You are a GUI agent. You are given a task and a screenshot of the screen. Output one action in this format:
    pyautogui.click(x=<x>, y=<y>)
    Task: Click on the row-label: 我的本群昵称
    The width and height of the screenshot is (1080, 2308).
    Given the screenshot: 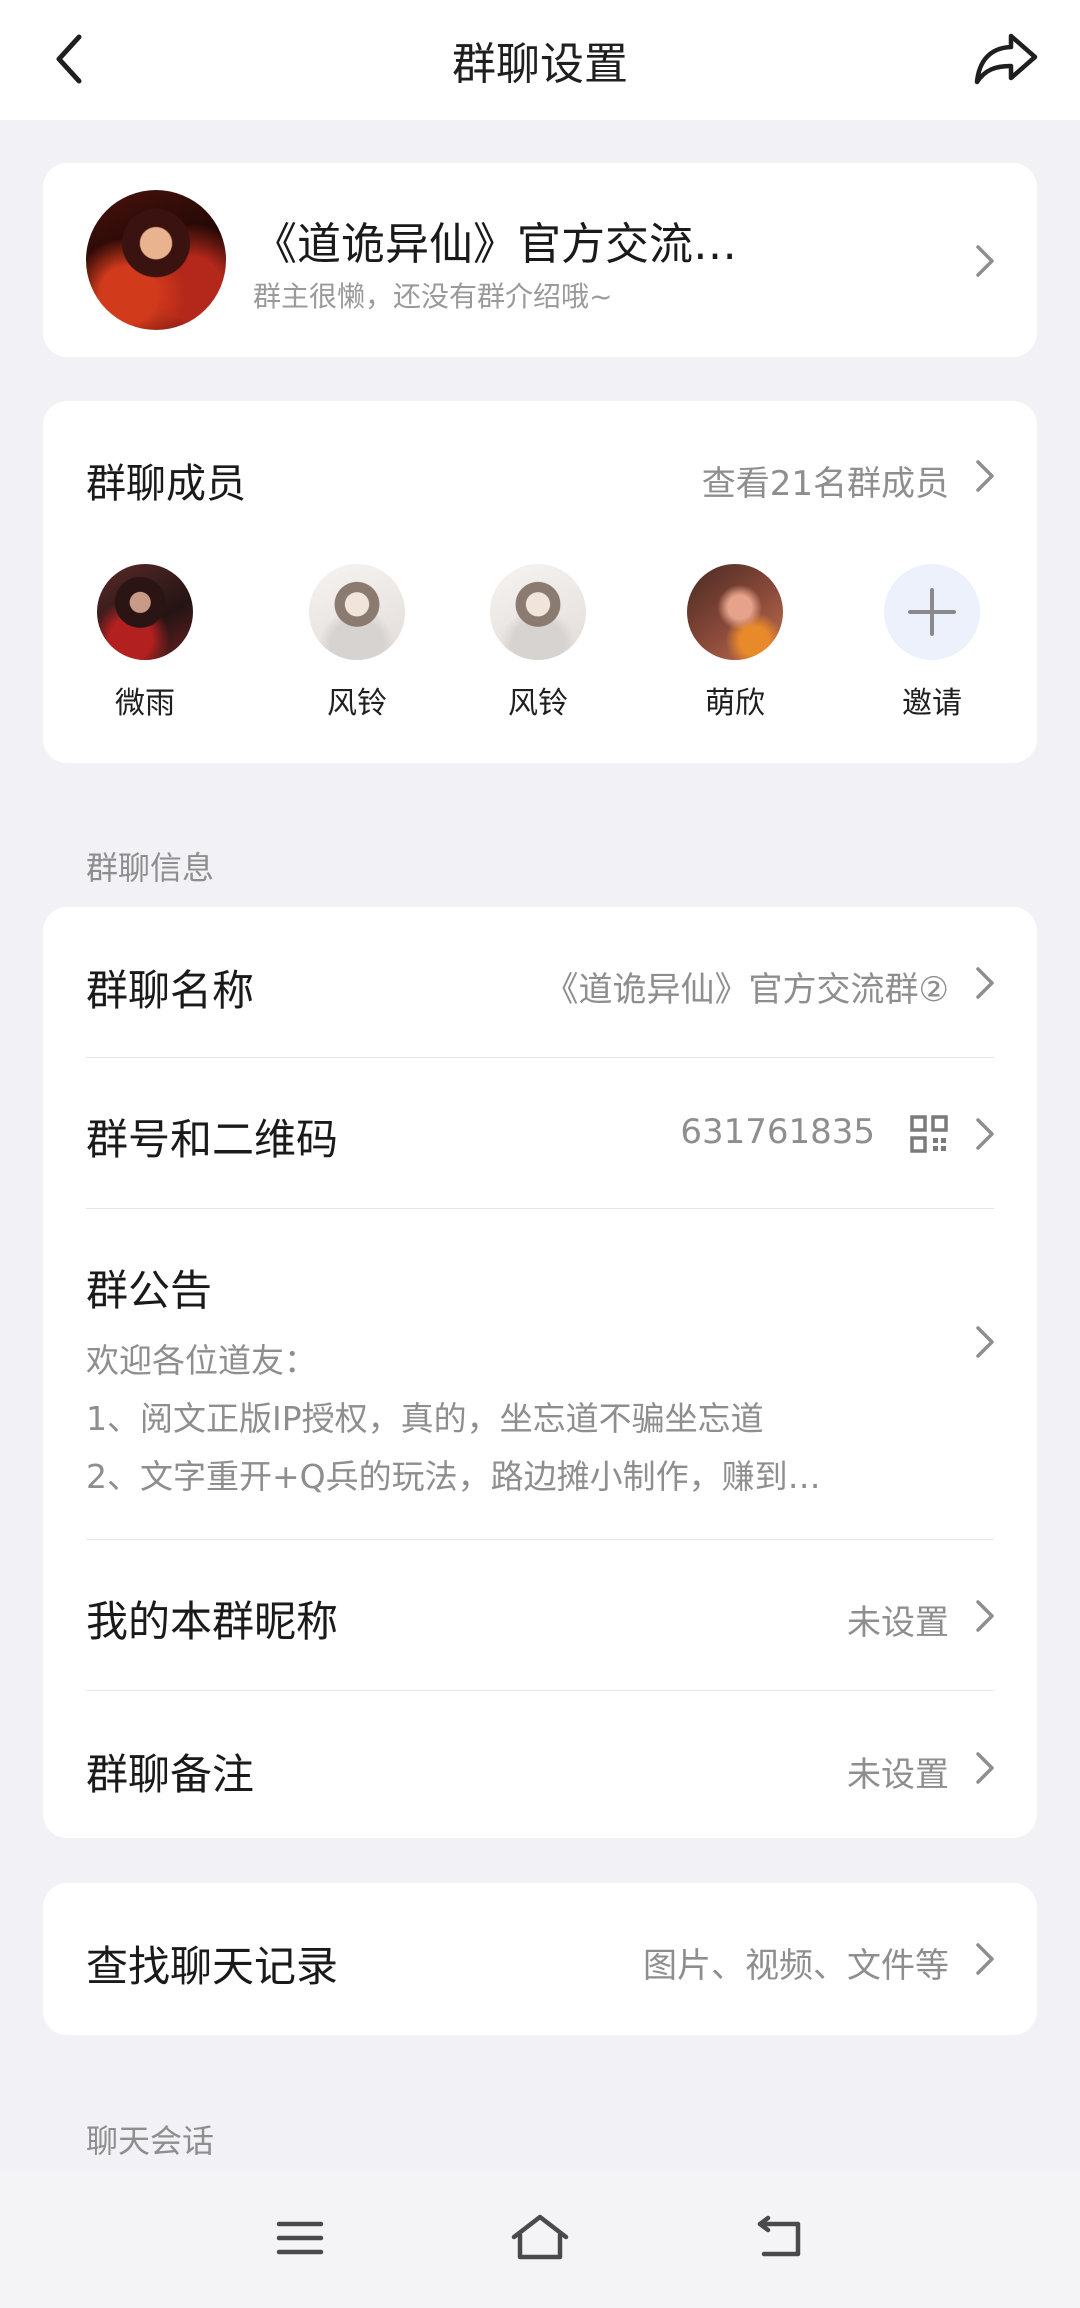 What is the action you would take?
    pyautogui.click(x=212, y=1621)
    